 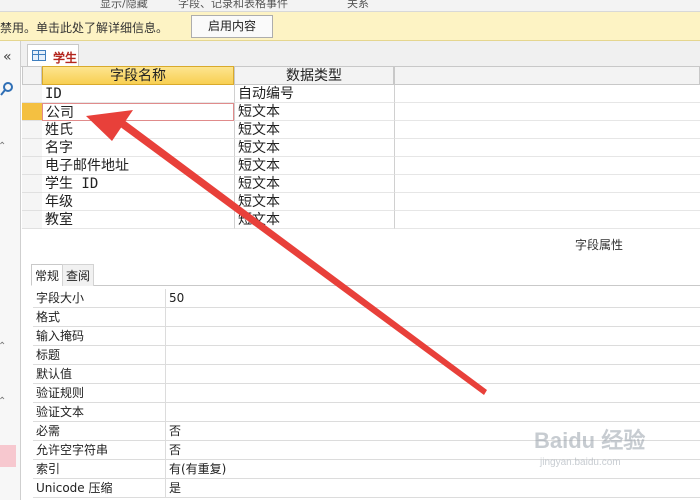 What do you see at coordinates (99, 412) in the screenshot?
I see `property-name: 验证文本` at bounding box center [99, 412].